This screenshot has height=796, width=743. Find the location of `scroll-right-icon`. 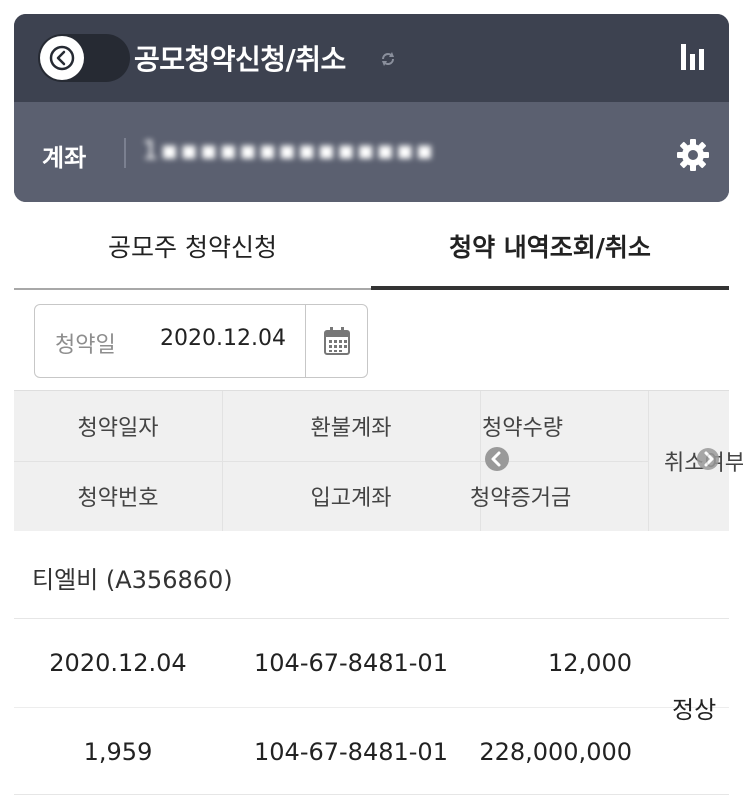

scroll-right-icon is located at coordinates (708, 461).